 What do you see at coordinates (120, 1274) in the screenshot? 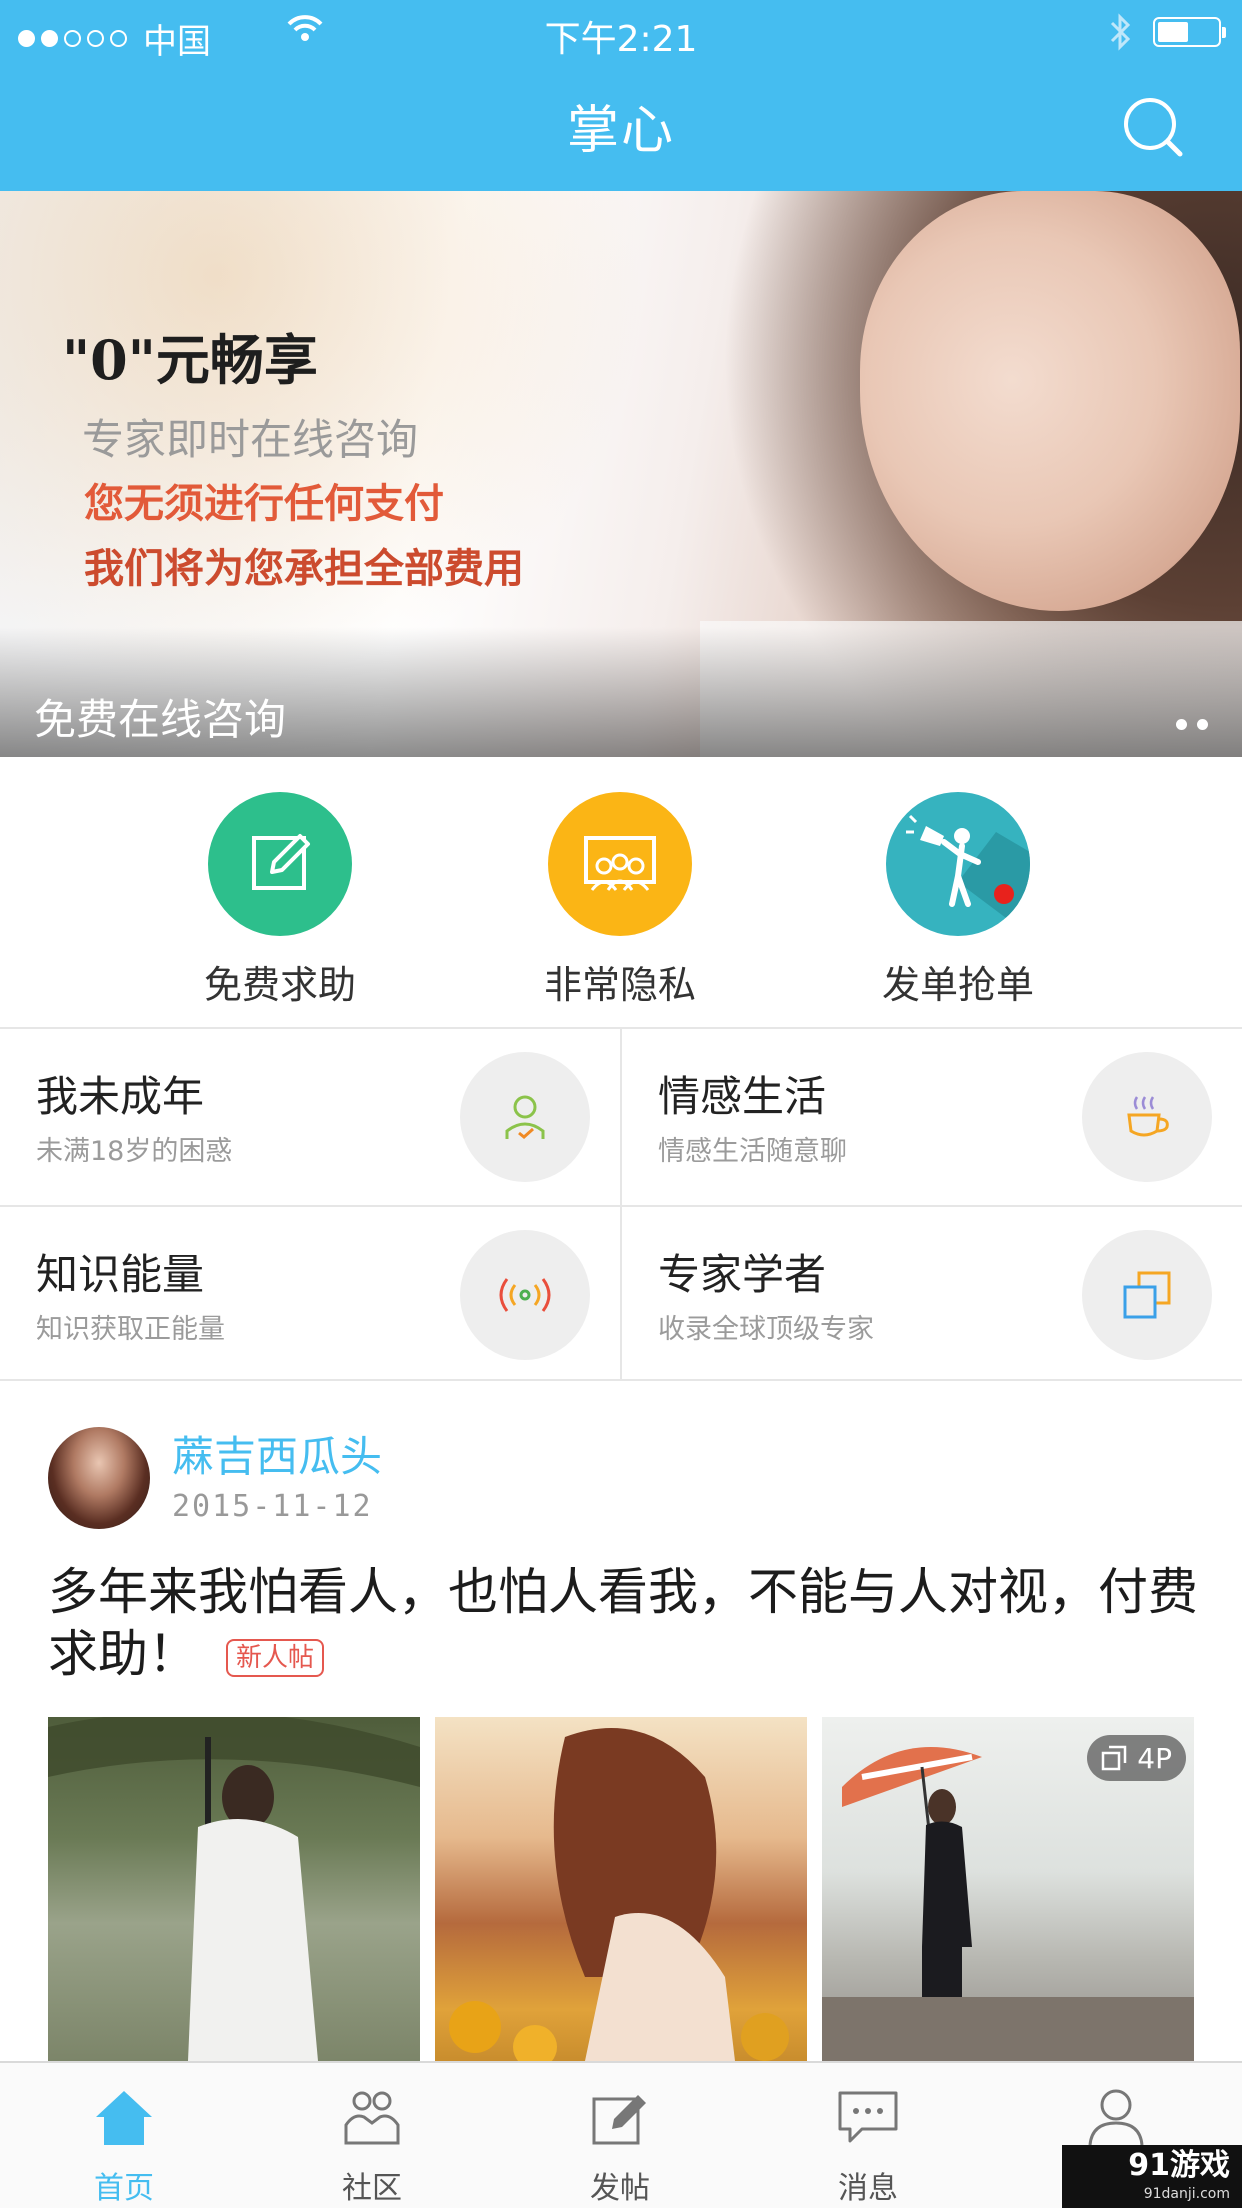
I see `category-title: 知识能量` at bounding box center [120, 1274].